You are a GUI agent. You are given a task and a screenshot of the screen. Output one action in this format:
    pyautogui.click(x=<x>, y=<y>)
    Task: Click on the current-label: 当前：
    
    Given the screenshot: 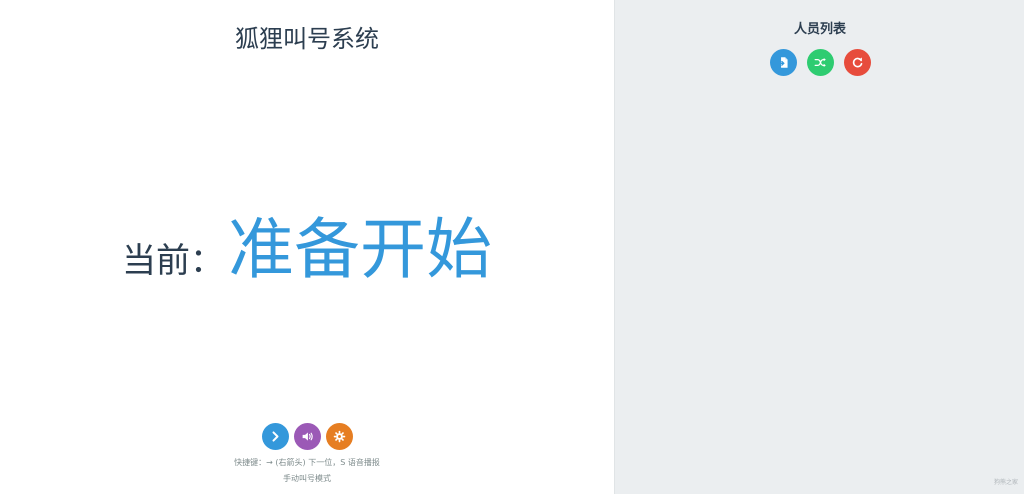 What is the action you would take?
    pyautogui.click(x=173, y=261)
    